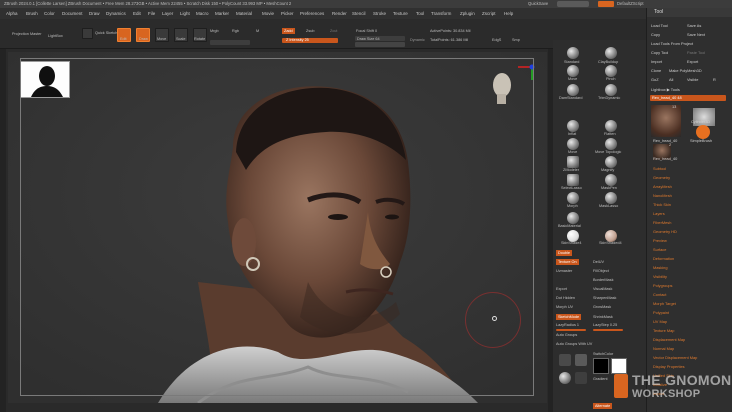 This screenshot has width=732, height=412. What do you see at coordinates (569, 317) in the screenshot?
I see `sketchmode-button: SketchMode` at bounding box center [569, 317].